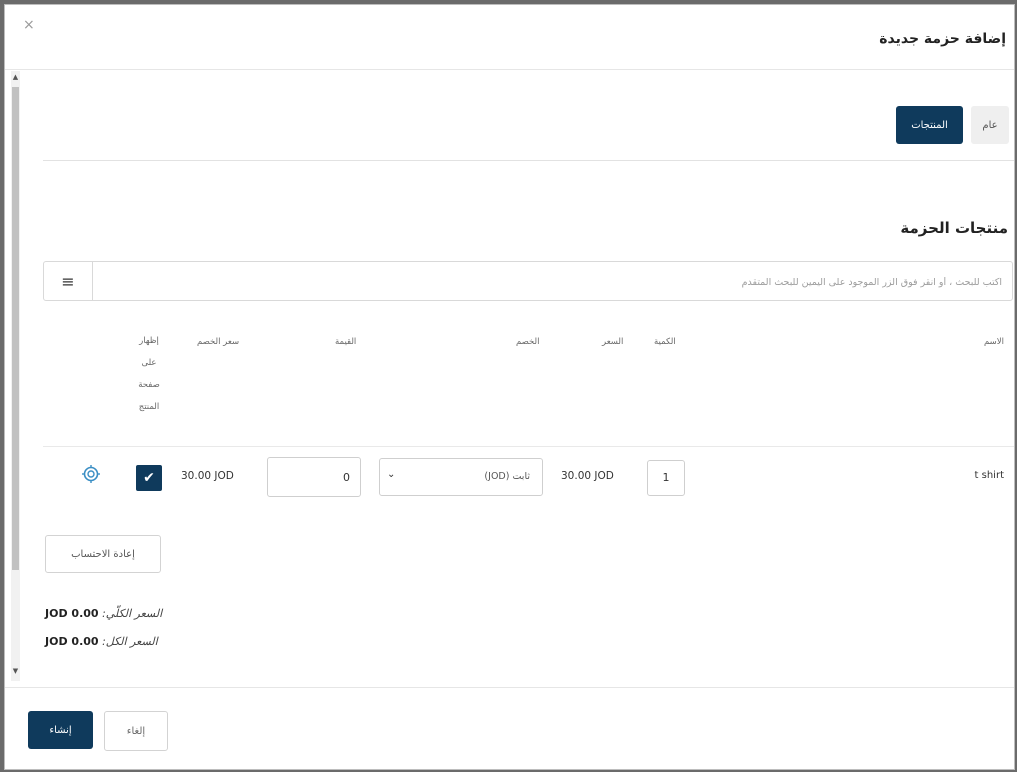 The image size is (1017, 772). Describe the element at coordinates (666, 478) in the screenshot. I see `quantity-input: 1` at that location.